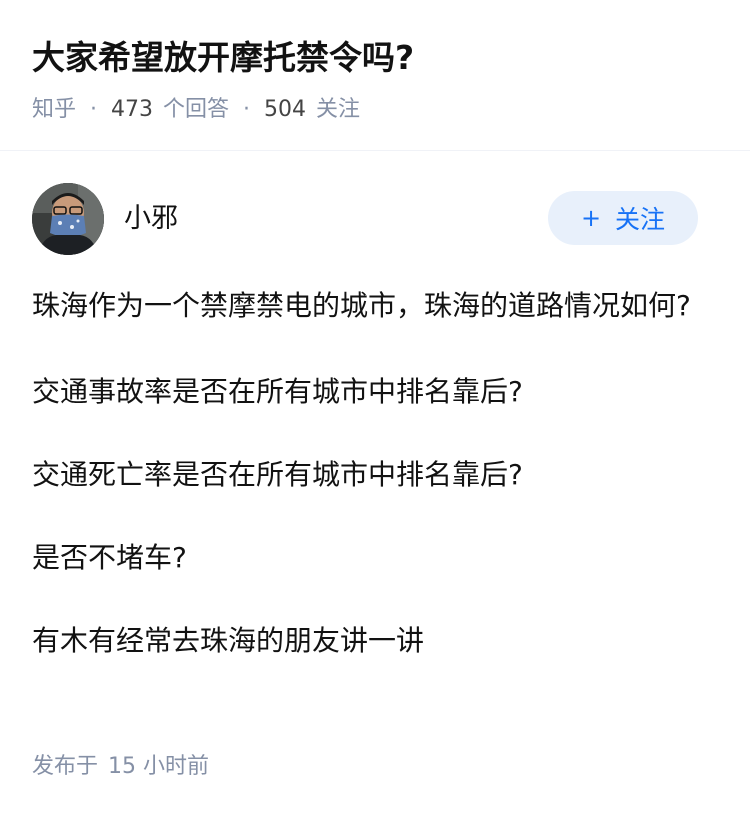 Image resolution: width=750 pixels, height=818 pixels. What do you see at coordinates (228, 640) in the screenshot?
I see `content-paragraph: 有木有经常去珠海的朋友讲一讲` at bounding box center [228, 640].